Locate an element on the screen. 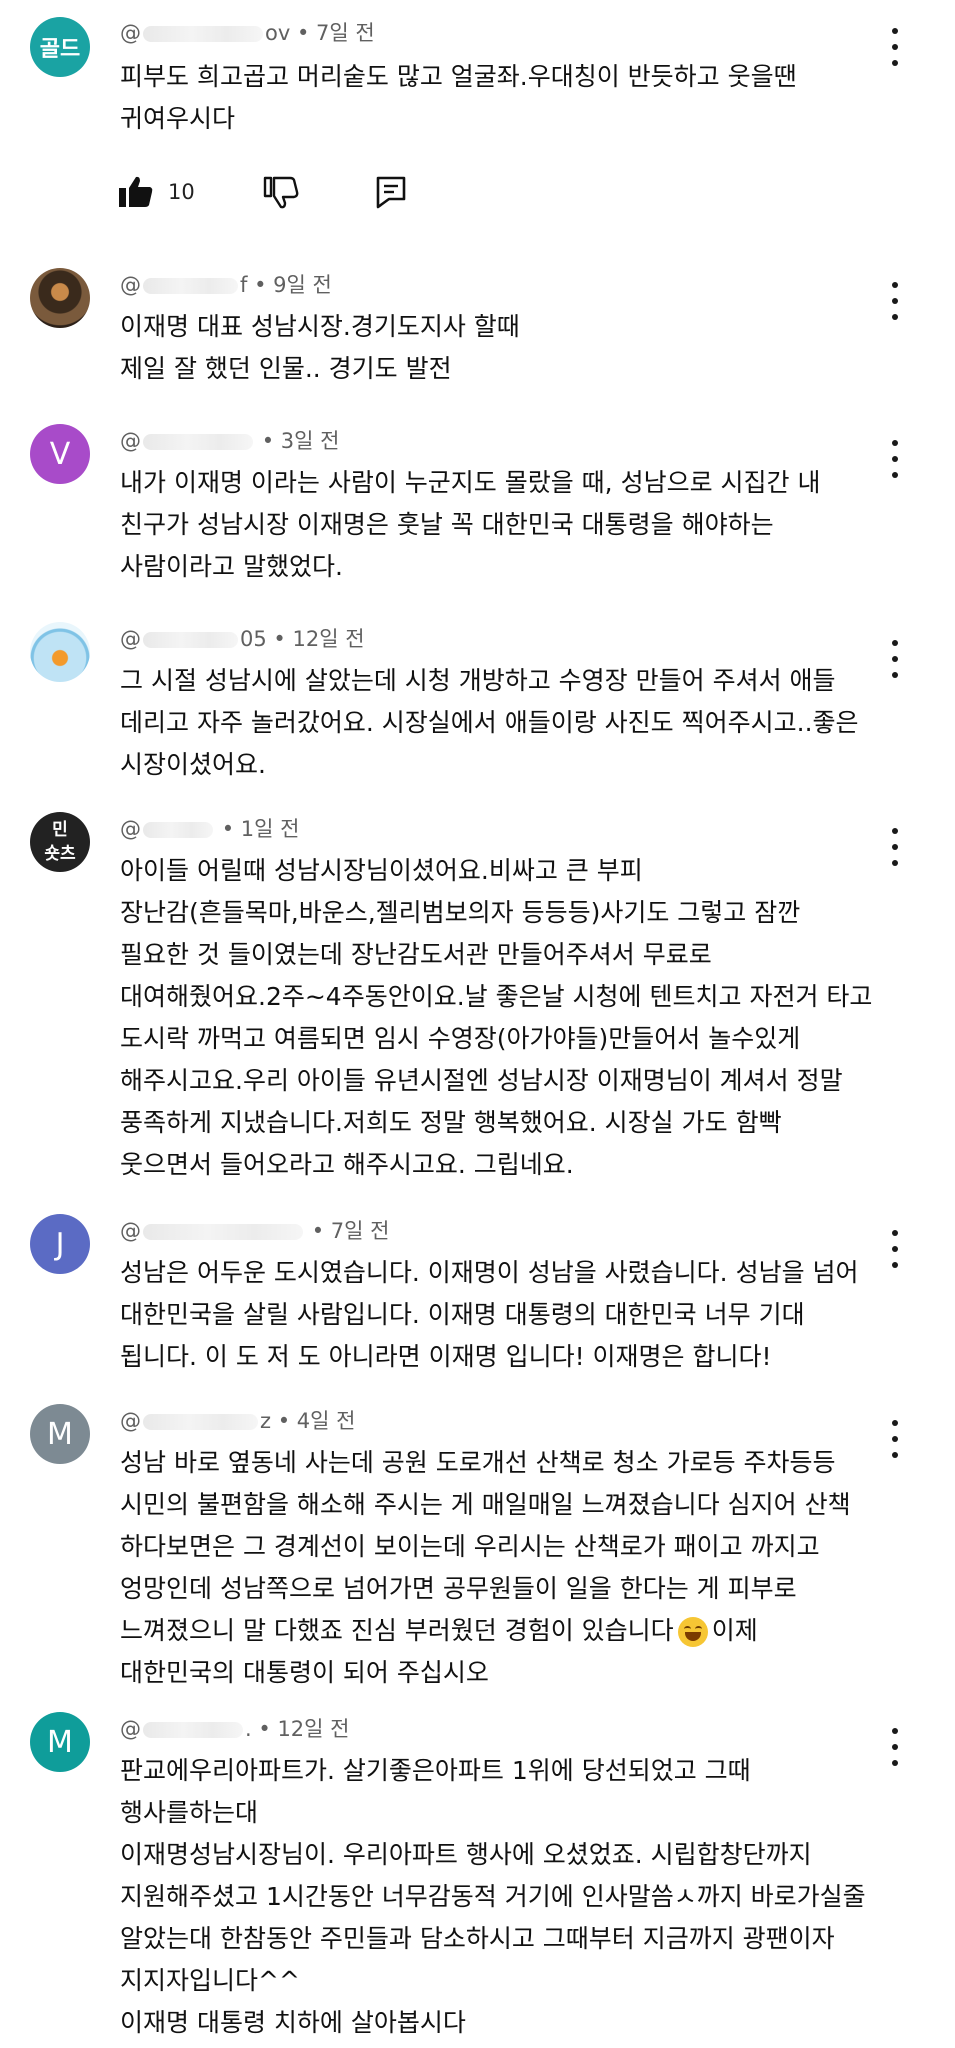 Image resolution: width=955 pixels, height=2048 pixels. reply-icon is located at coordinates (391, 192).